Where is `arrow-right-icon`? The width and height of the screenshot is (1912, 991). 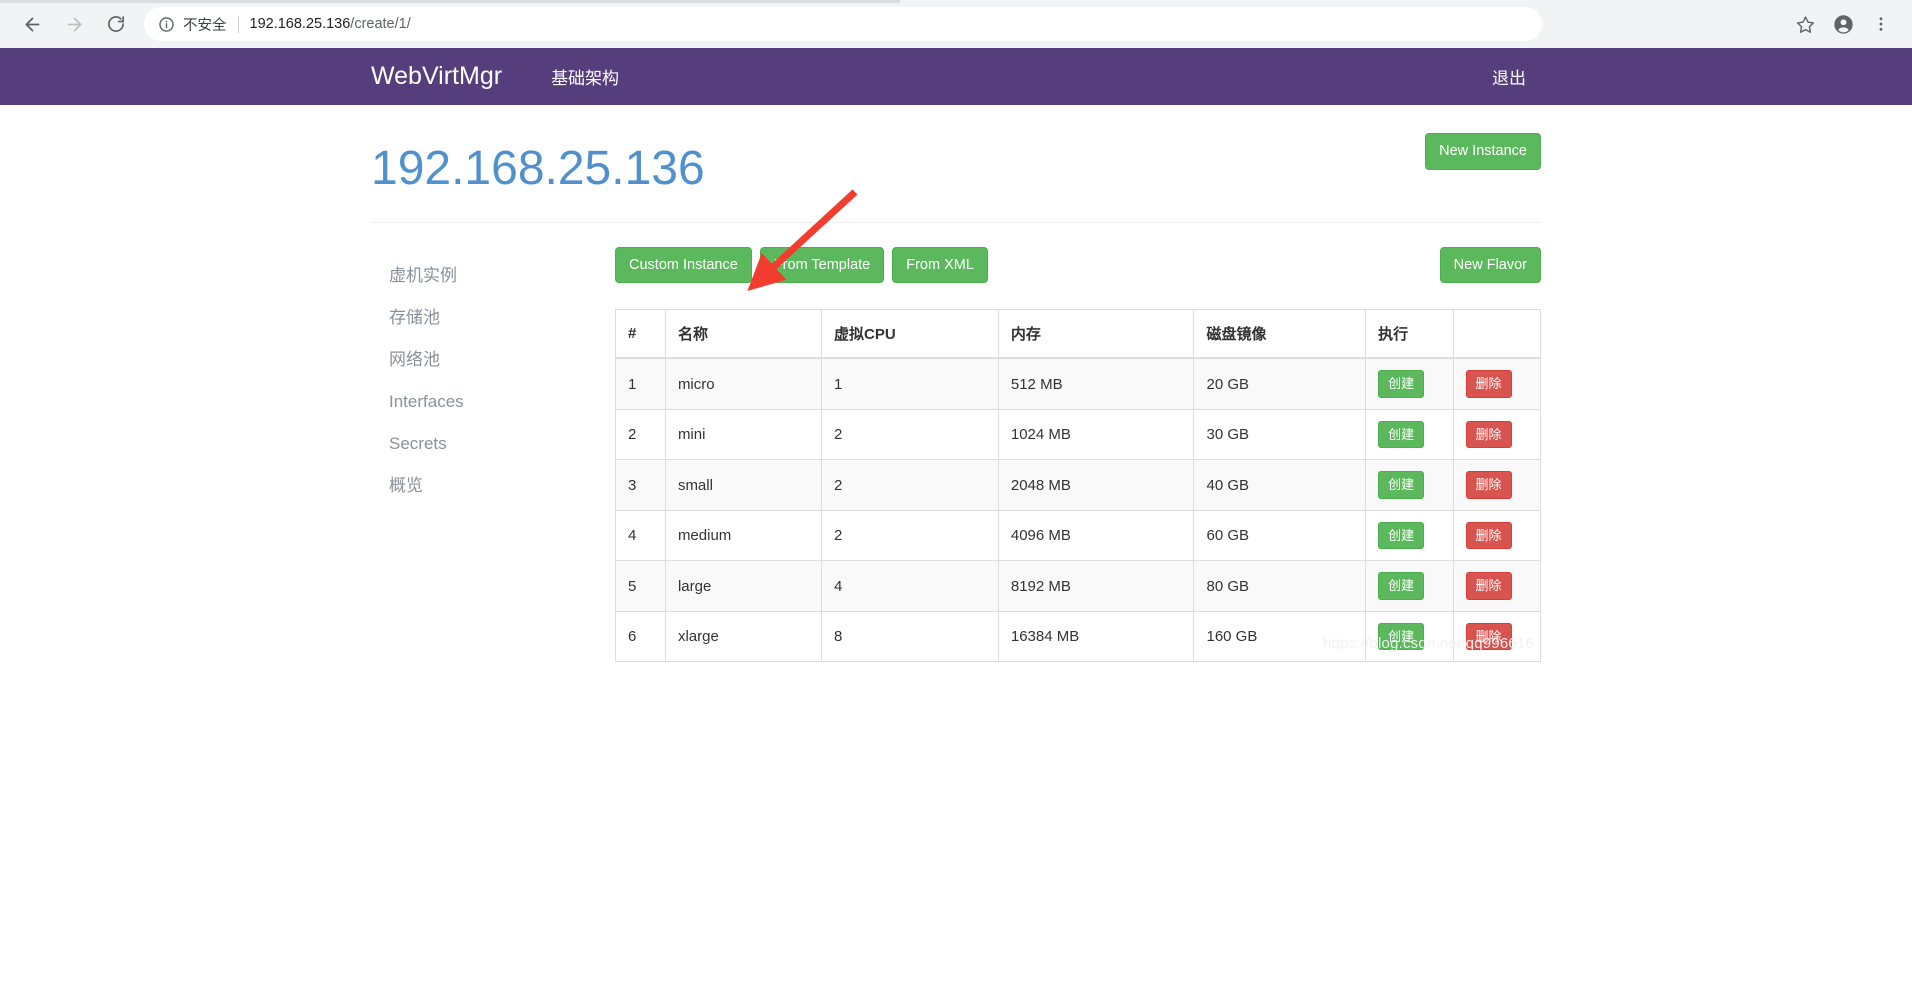 arrow-right-icon is located at coordinates (74, 24).